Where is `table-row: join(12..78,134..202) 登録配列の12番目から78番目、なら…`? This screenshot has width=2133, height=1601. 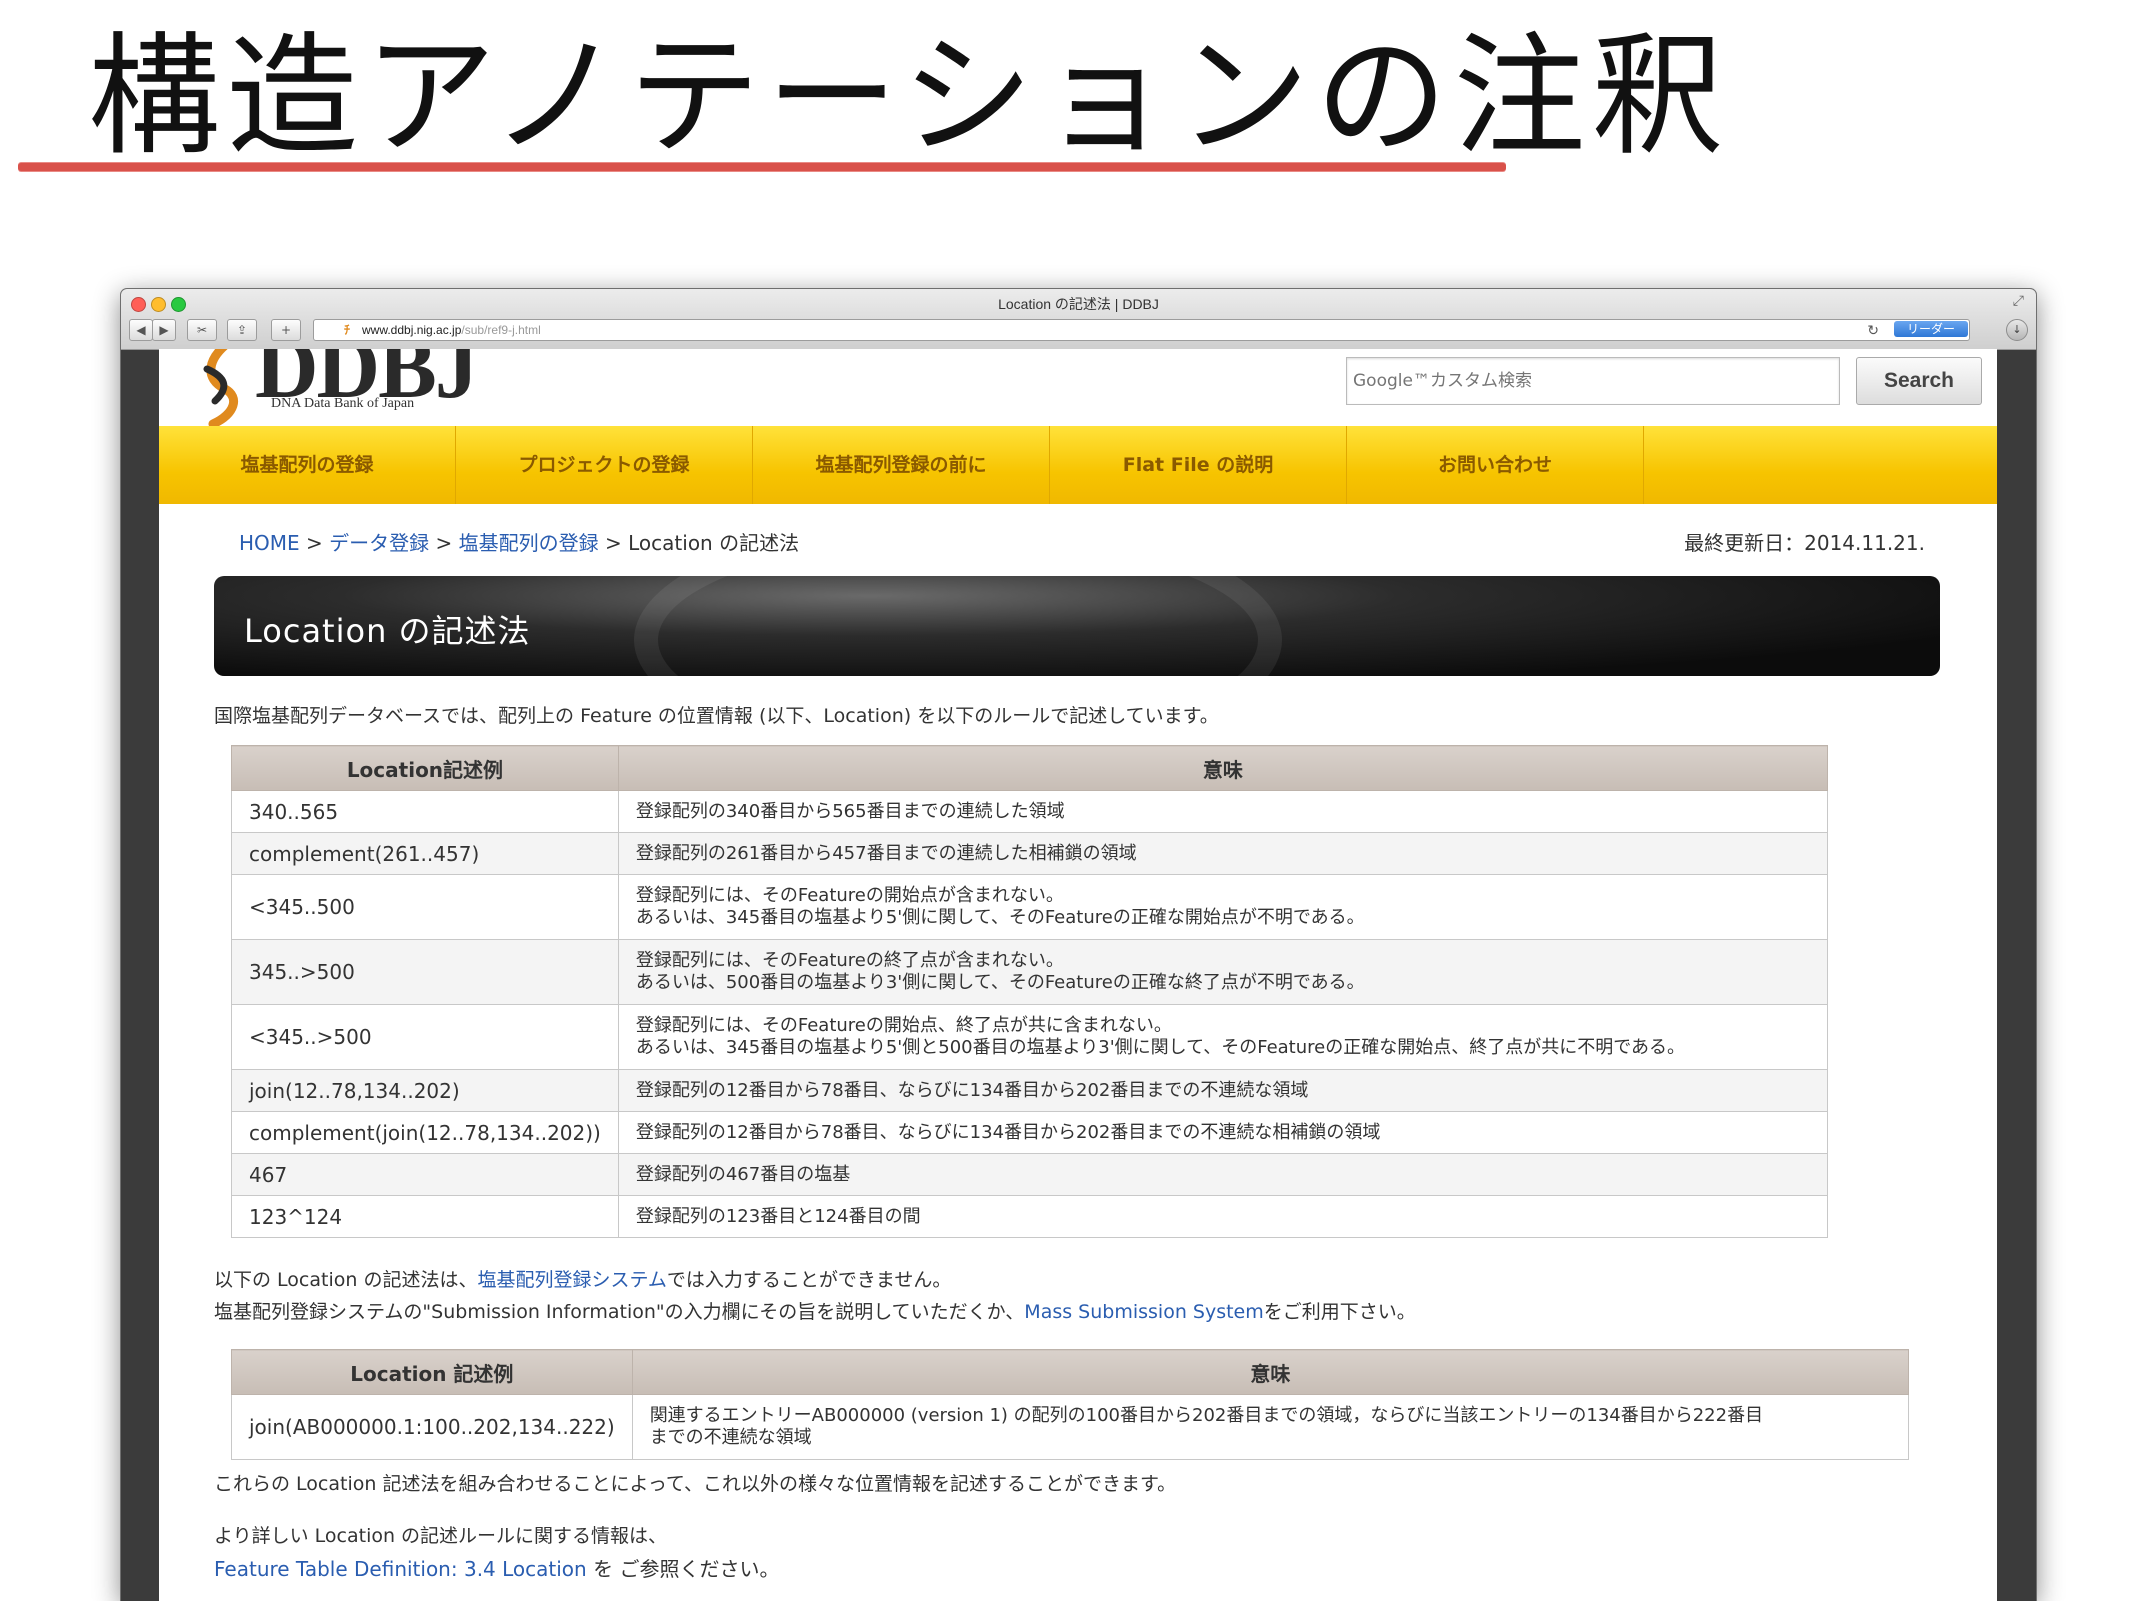
table-row: join(12..78,134..202) 登録配列の12番目から78番目、なら… is located at coordinates (1030, 1090).